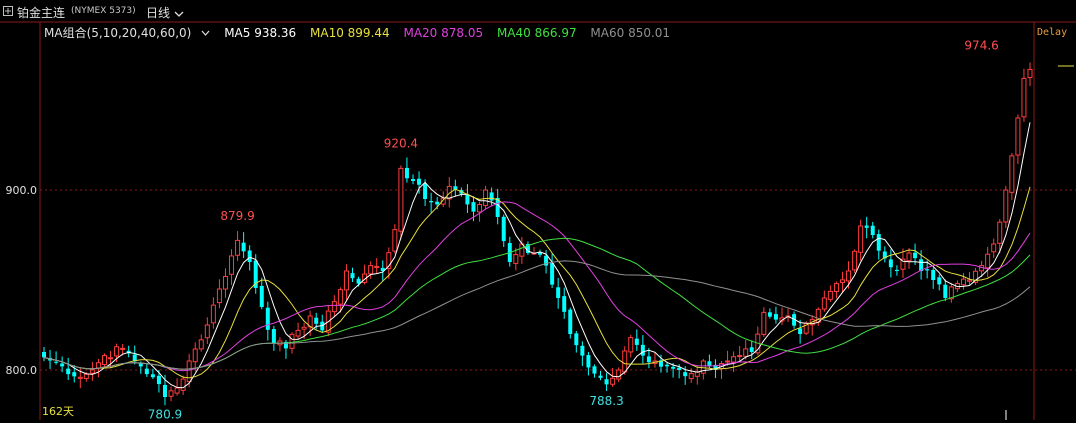 The height and width of the screenshot is (423, 1076). I want to click on days-count: 162天, so click(58, 411).